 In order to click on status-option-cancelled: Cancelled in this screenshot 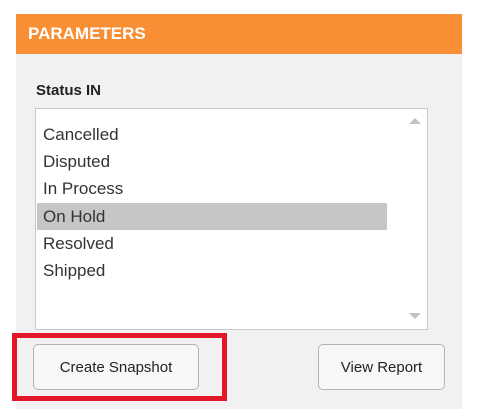, I will do `click(212, 134)`.